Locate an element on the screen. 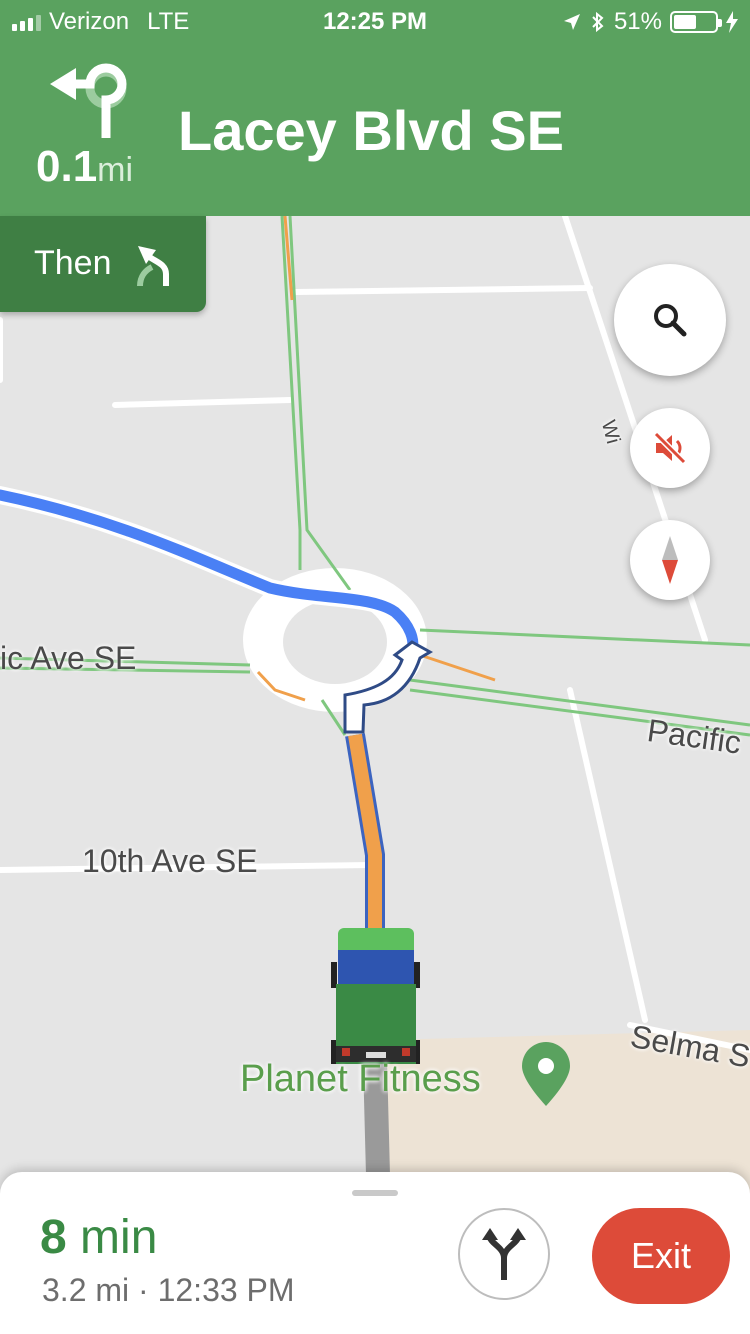 The width and height of the screenshot is (750, 1334). then-label: Then is located at coordinates (73, 263).